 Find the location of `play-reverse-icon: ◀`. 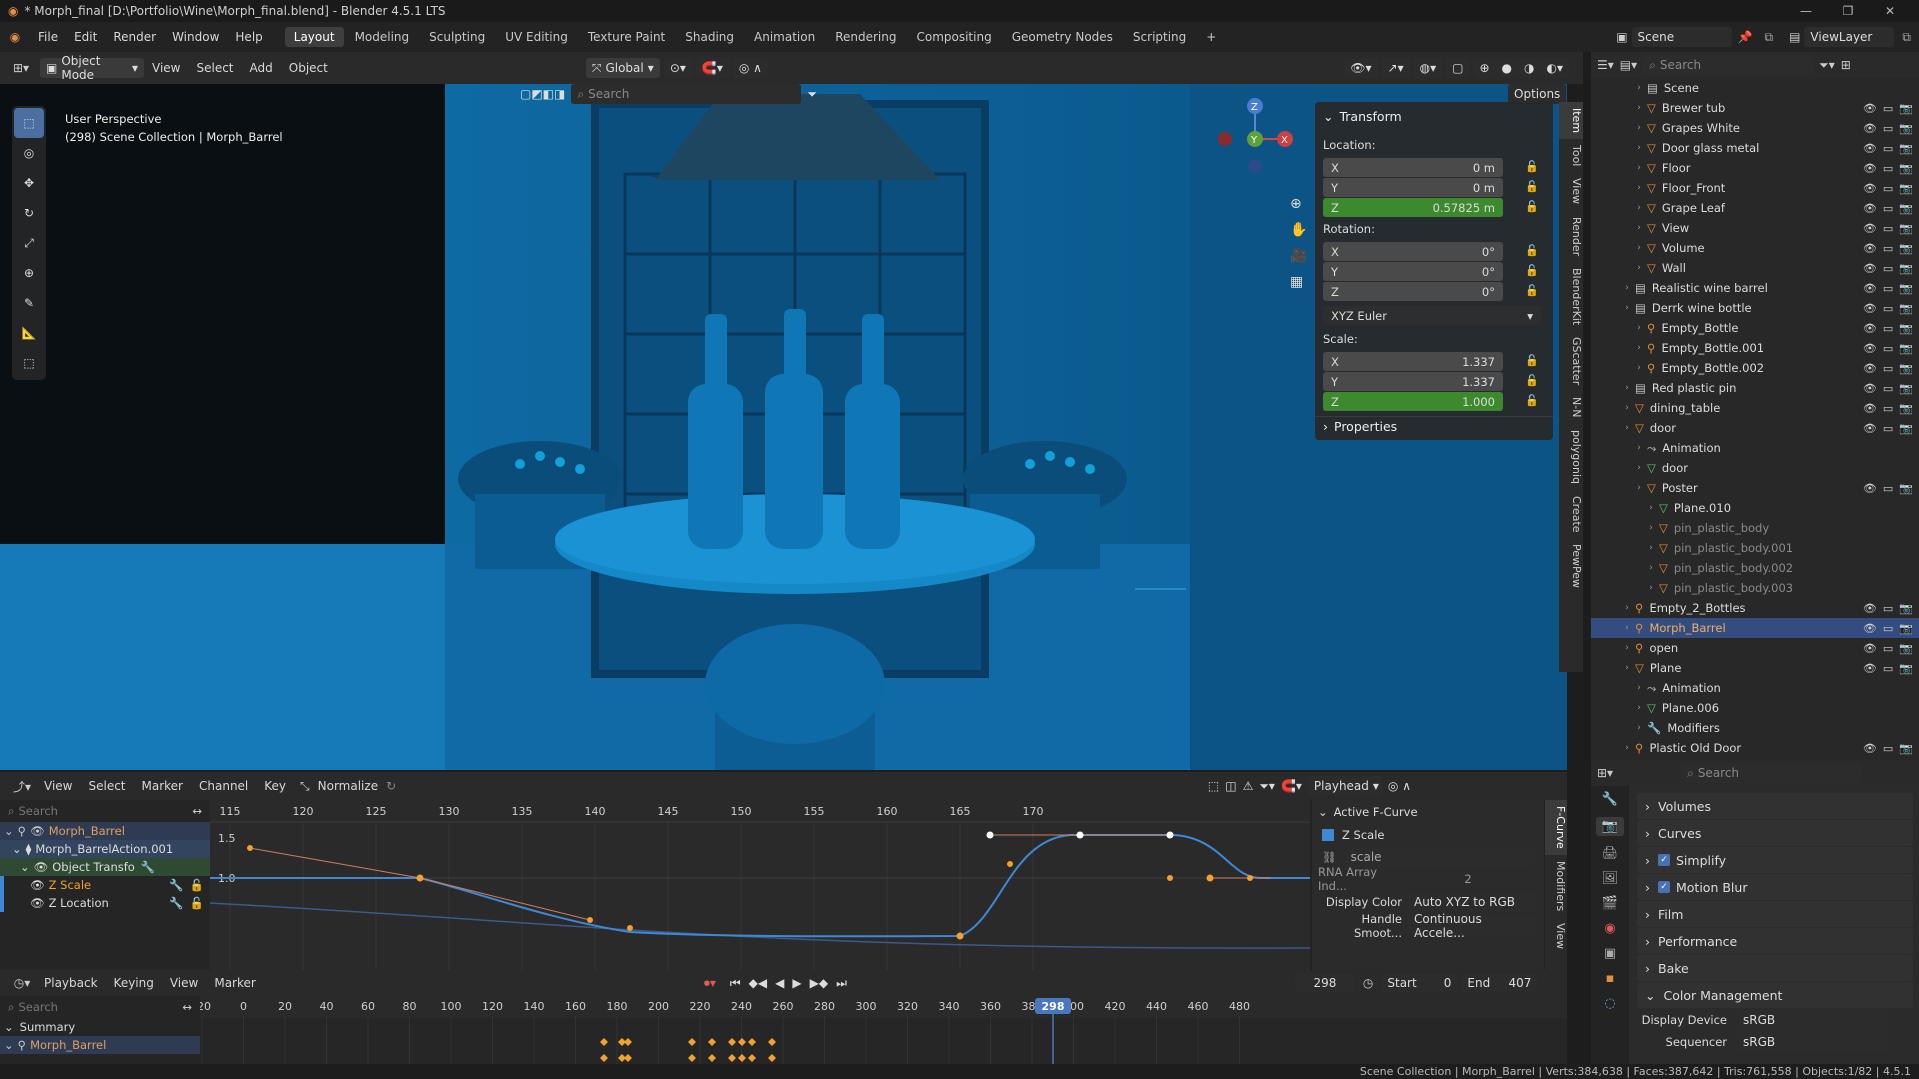

play-reverse-icon: ◀ is located at coordinates (779, 983).